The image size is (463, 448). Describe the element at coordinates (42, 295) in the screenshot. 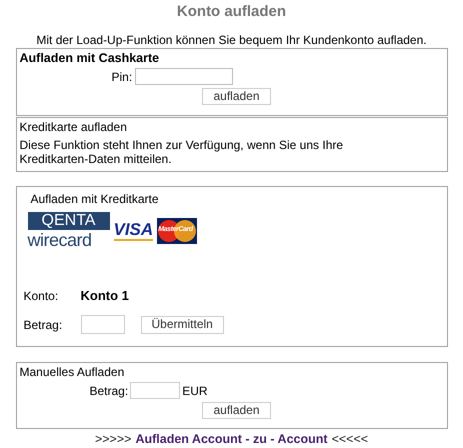

I see `account-label: Konto:` at that location.